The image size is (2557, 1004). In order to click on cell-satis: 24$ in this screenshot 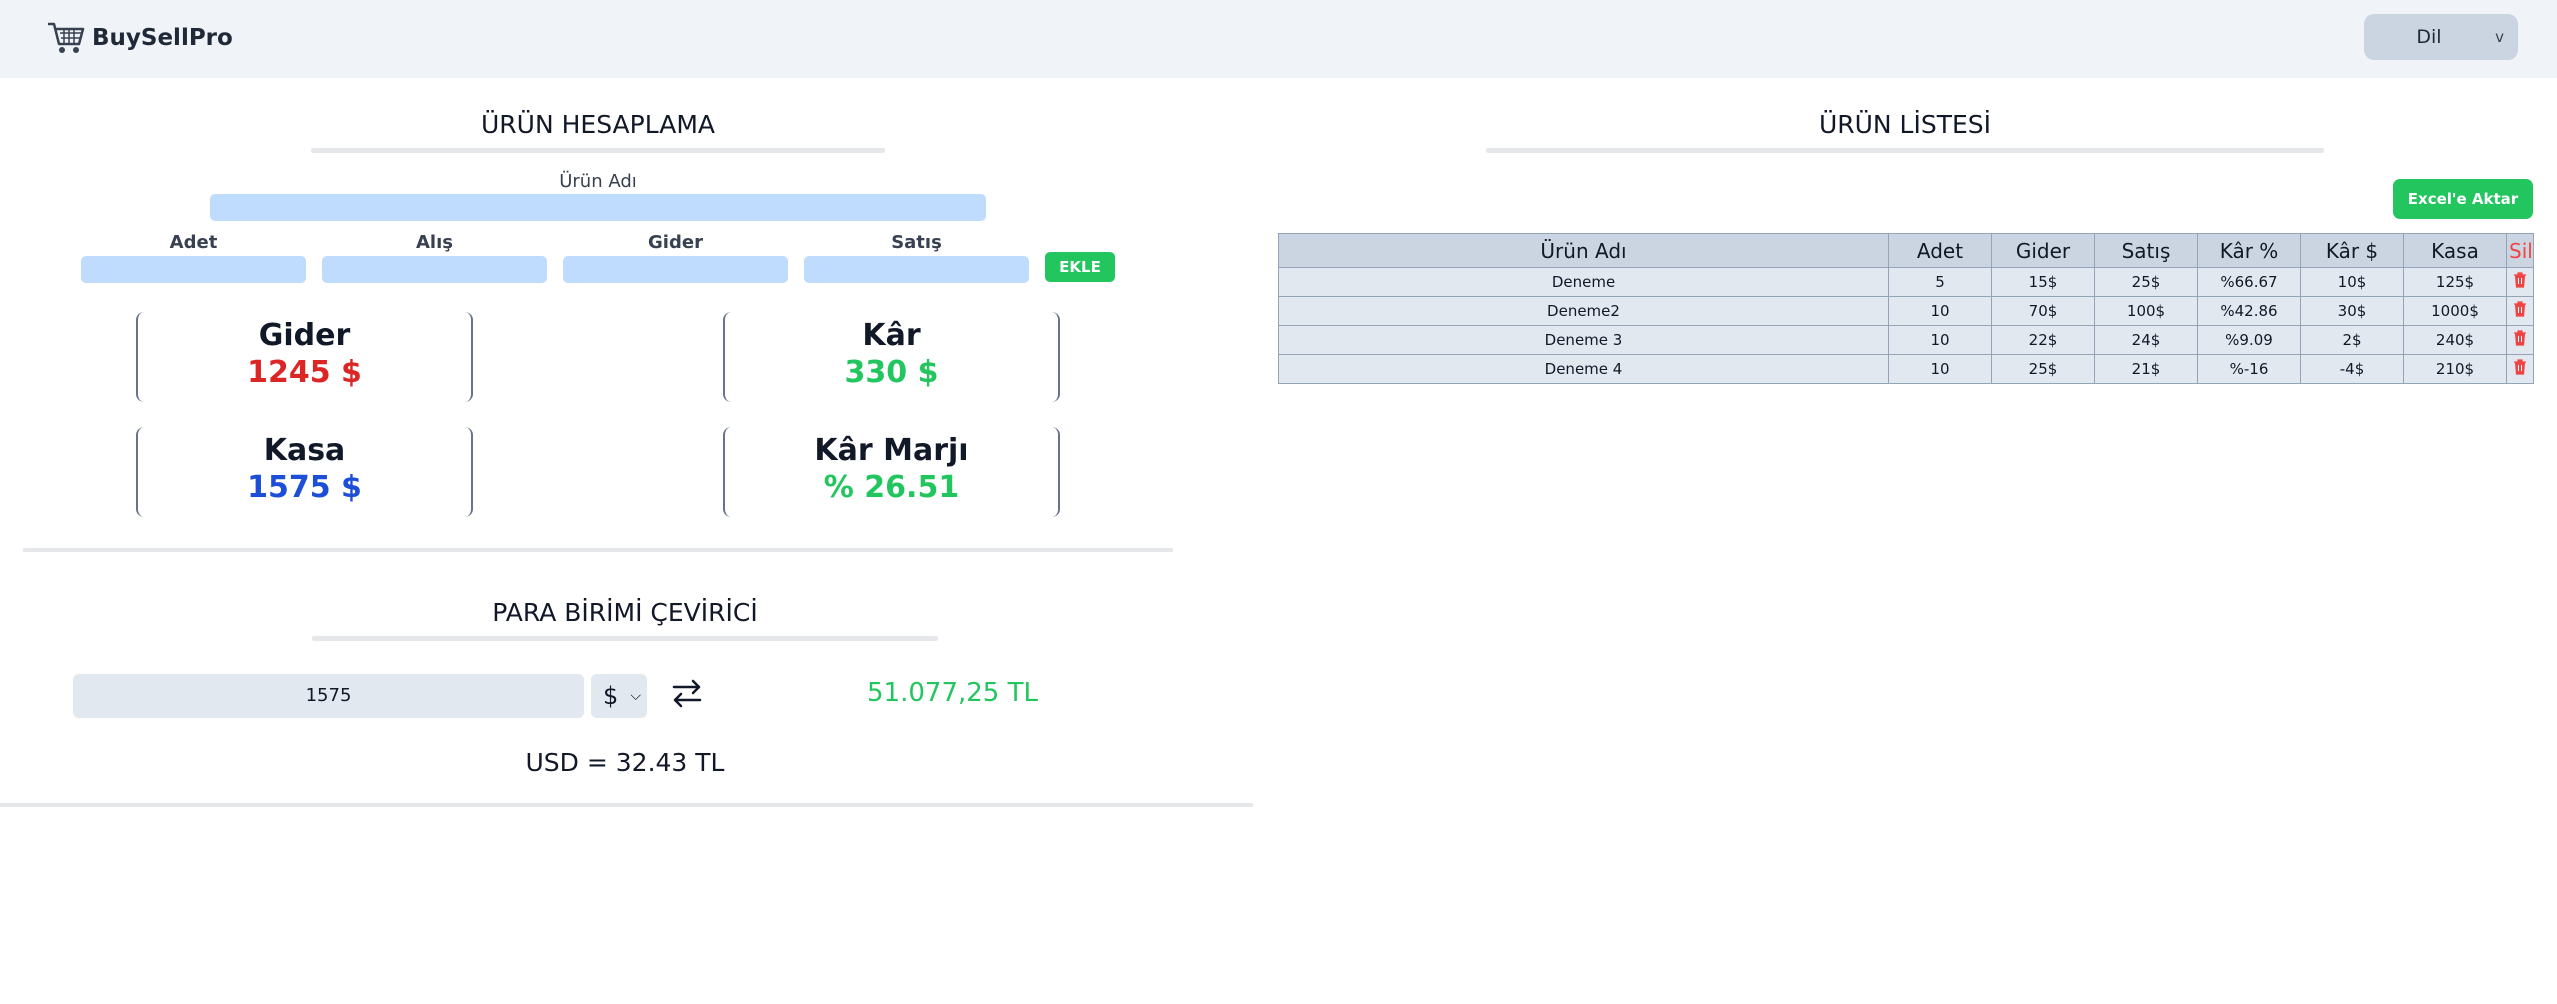, I will do `click(2146, 340)`.